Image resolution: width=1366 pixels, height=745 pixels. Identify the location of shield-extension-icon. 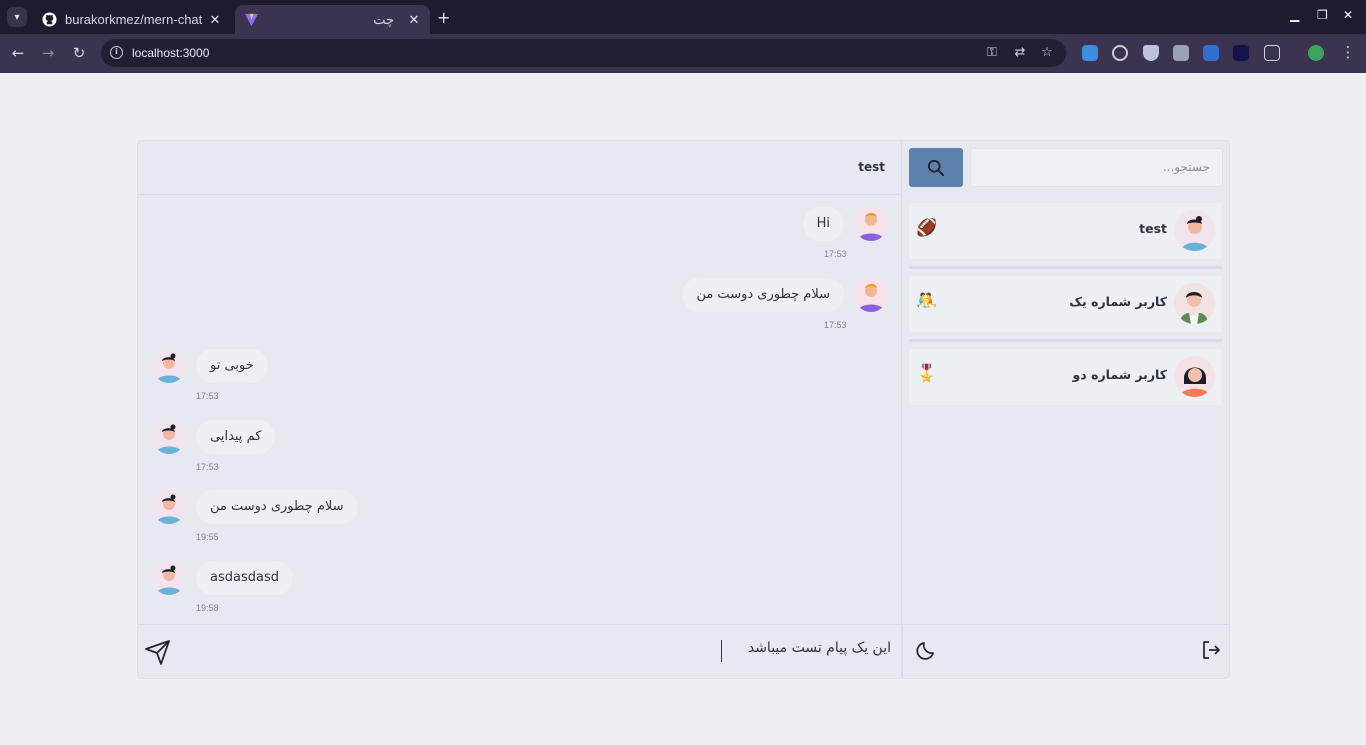
(1151, 53).